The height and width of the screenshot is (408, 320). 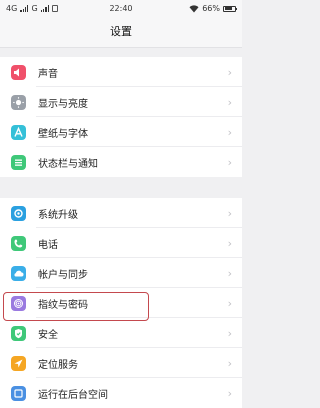 I want to click on update-icon, so click(x=18, y=213).